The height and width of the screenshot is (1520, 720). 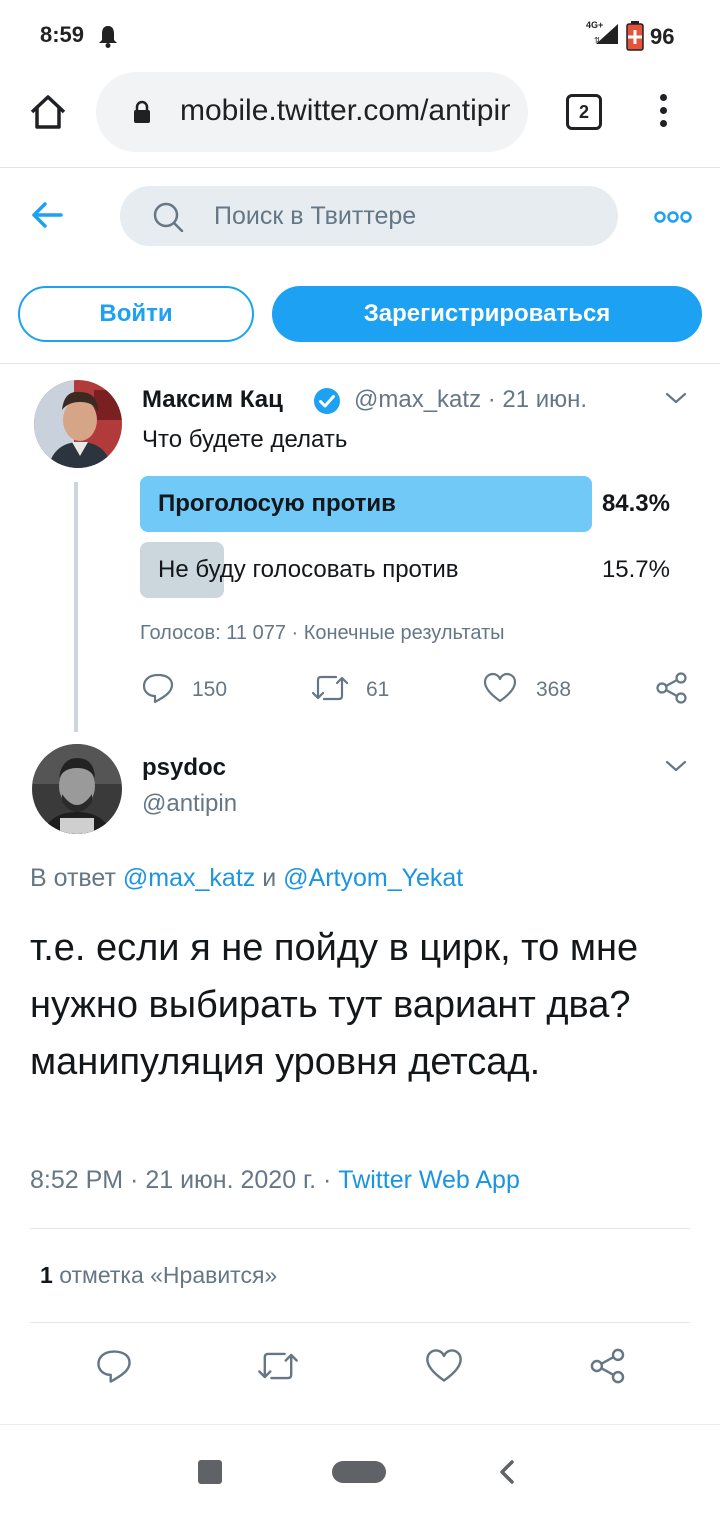 What do you see at coordinates (76, 607) in the screenshot?
I see `thread-line` at bounding box center [76, 607].